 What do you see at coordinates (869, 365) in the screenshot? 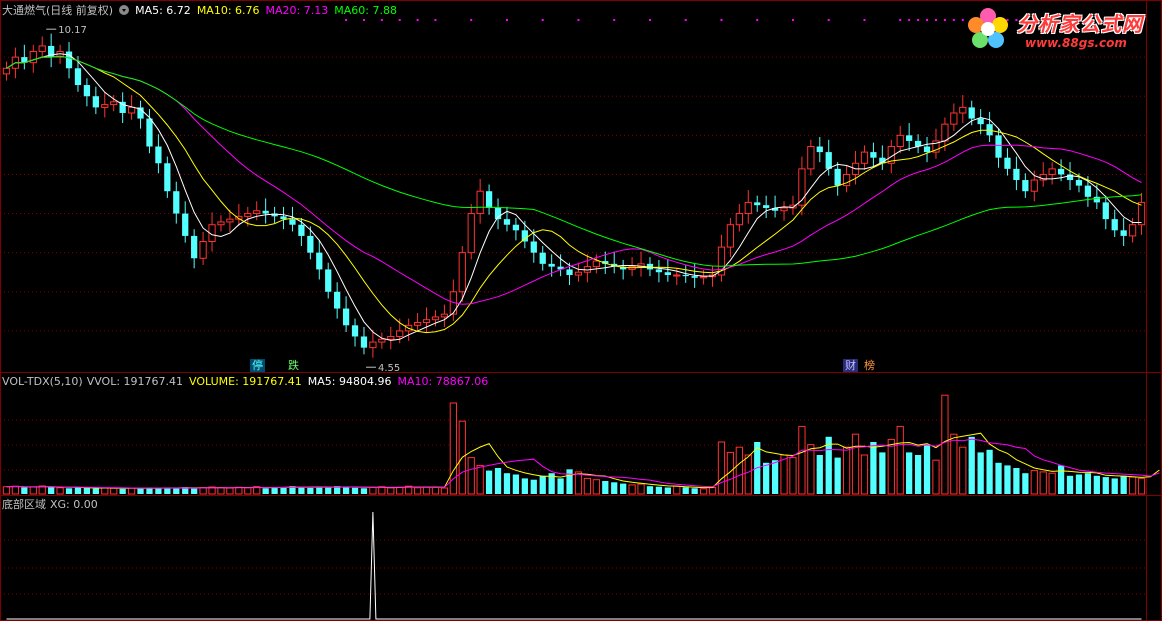
I see `flag-bang: 榜` at bounding box center [869, 365].